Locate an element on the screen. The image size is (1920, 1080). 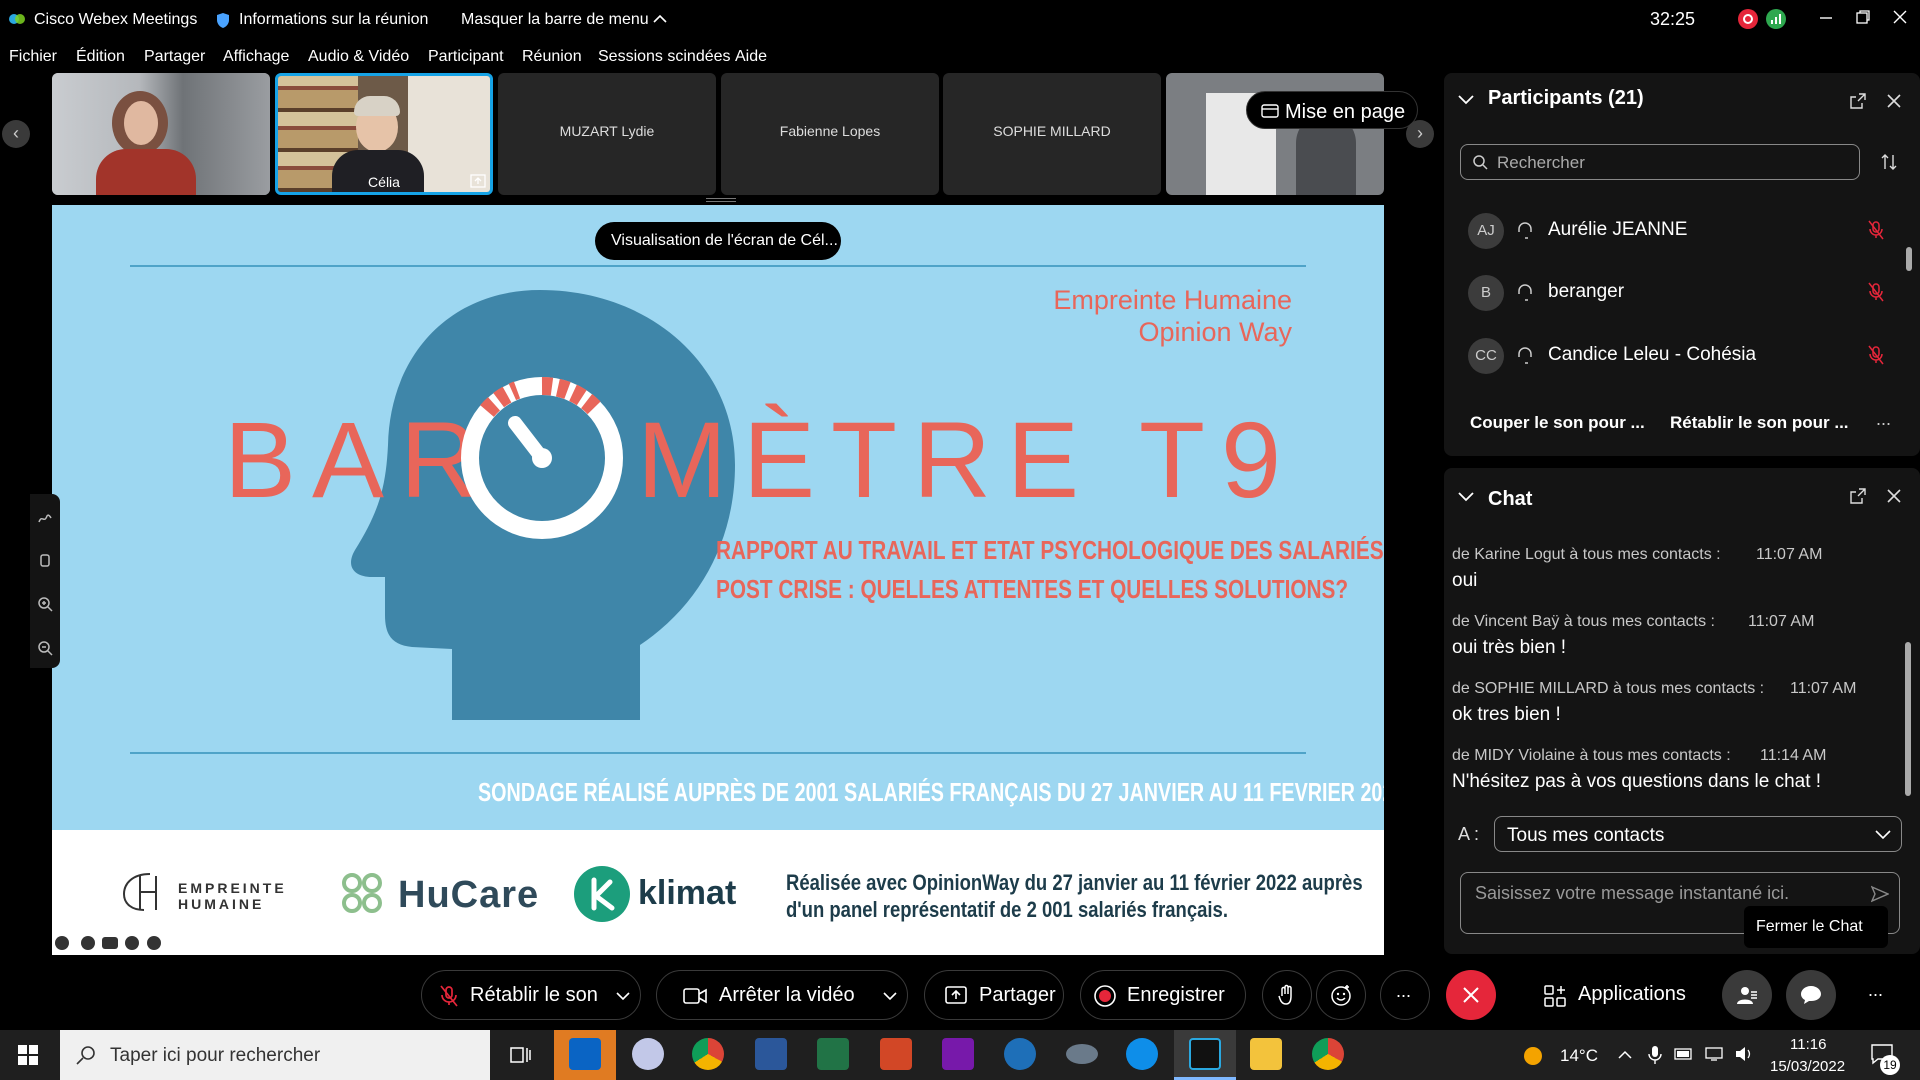
pen-icon is located at coordinates (45, 518).